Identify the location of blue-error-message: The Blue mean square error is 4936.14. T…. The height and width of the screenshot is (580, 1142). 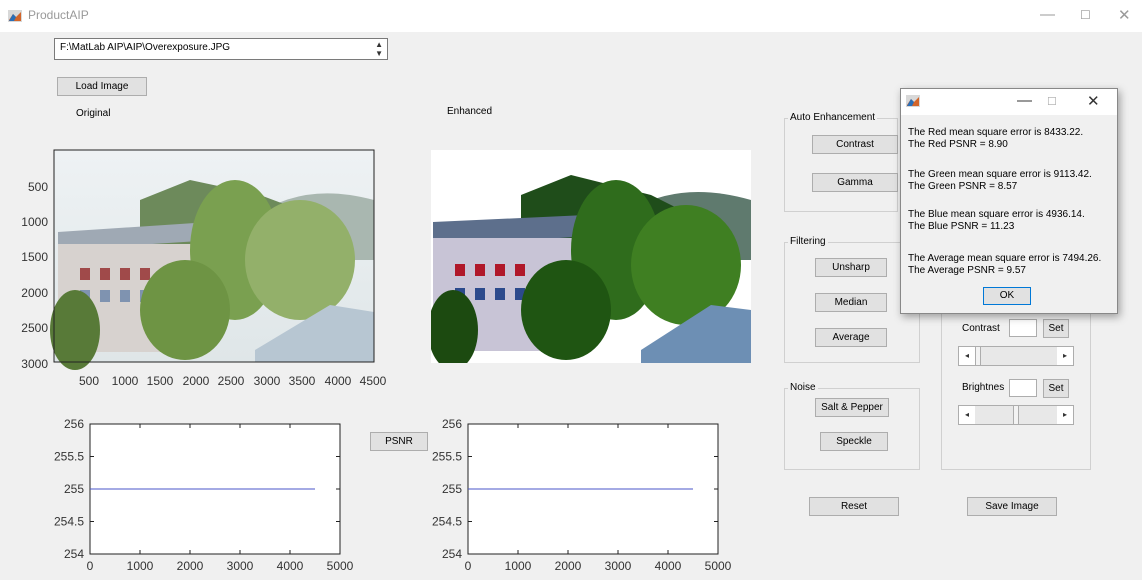
(996, 221).